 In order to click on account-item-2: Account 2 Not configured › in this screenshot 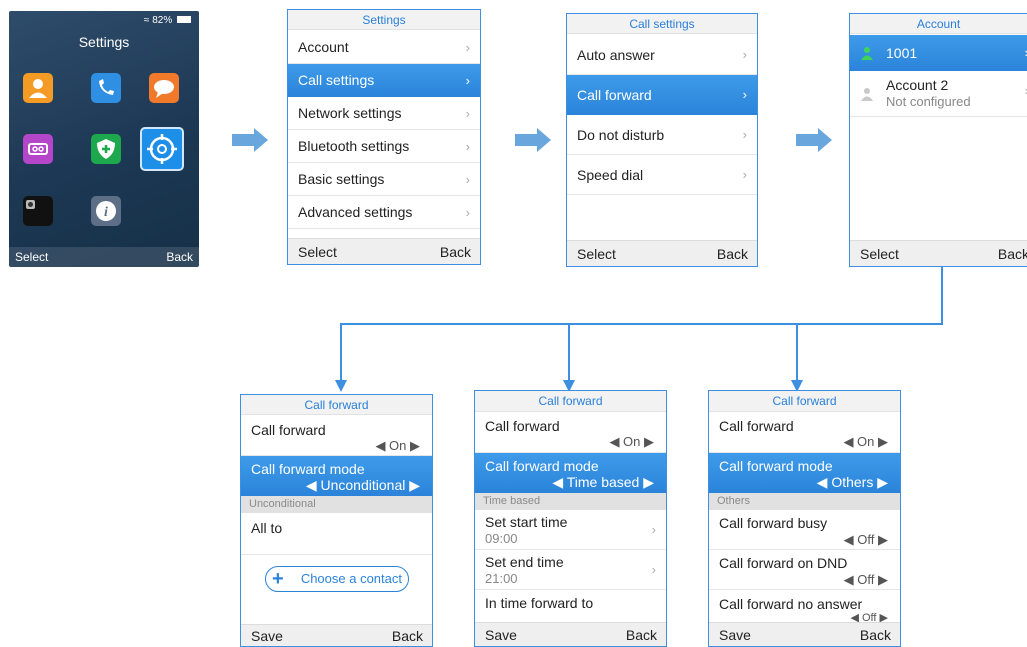, I will do `click(938, 94)`.